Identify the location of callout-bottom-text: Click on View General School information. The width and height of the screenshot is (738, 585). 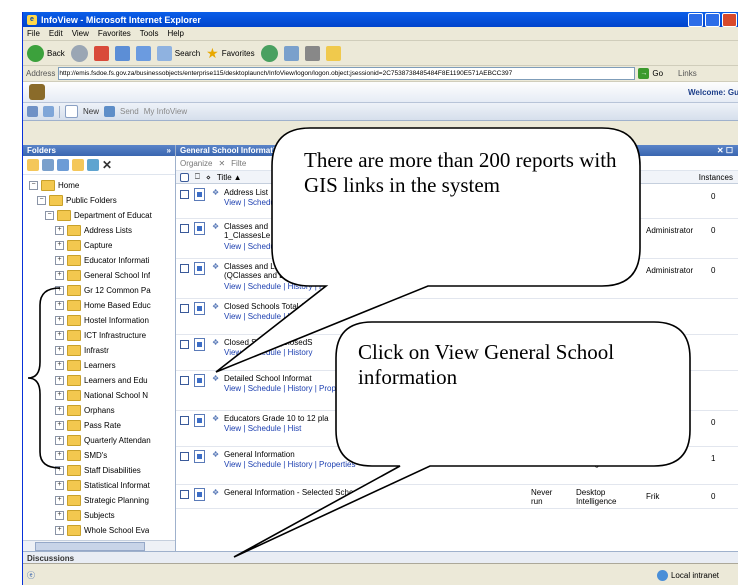
(486, 364).